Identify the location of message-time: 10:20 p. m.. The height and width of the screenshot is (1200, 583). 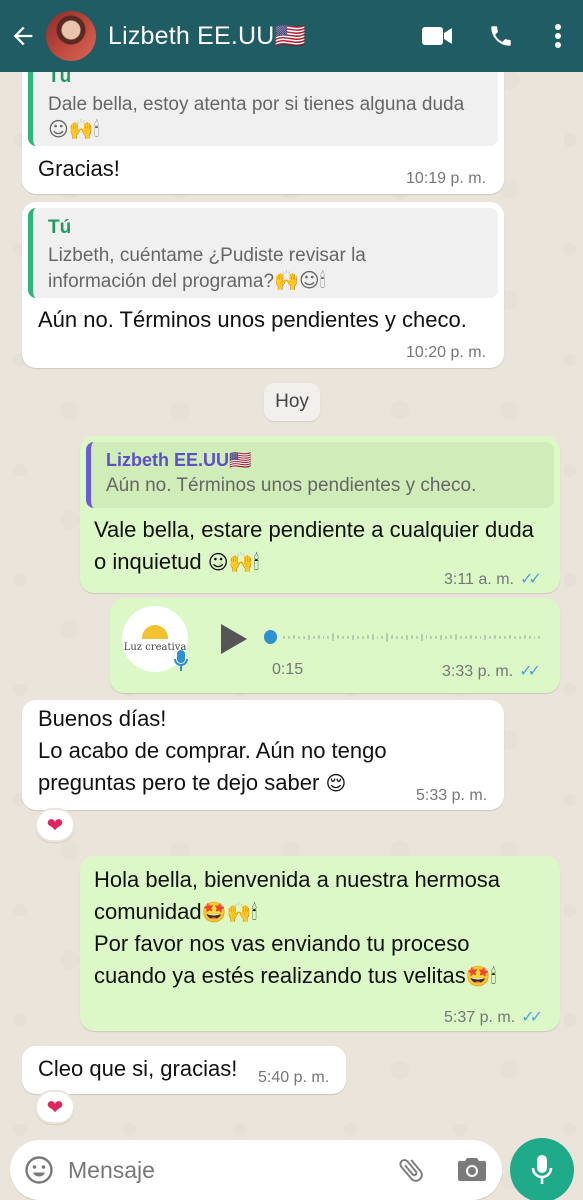
(446, 352).